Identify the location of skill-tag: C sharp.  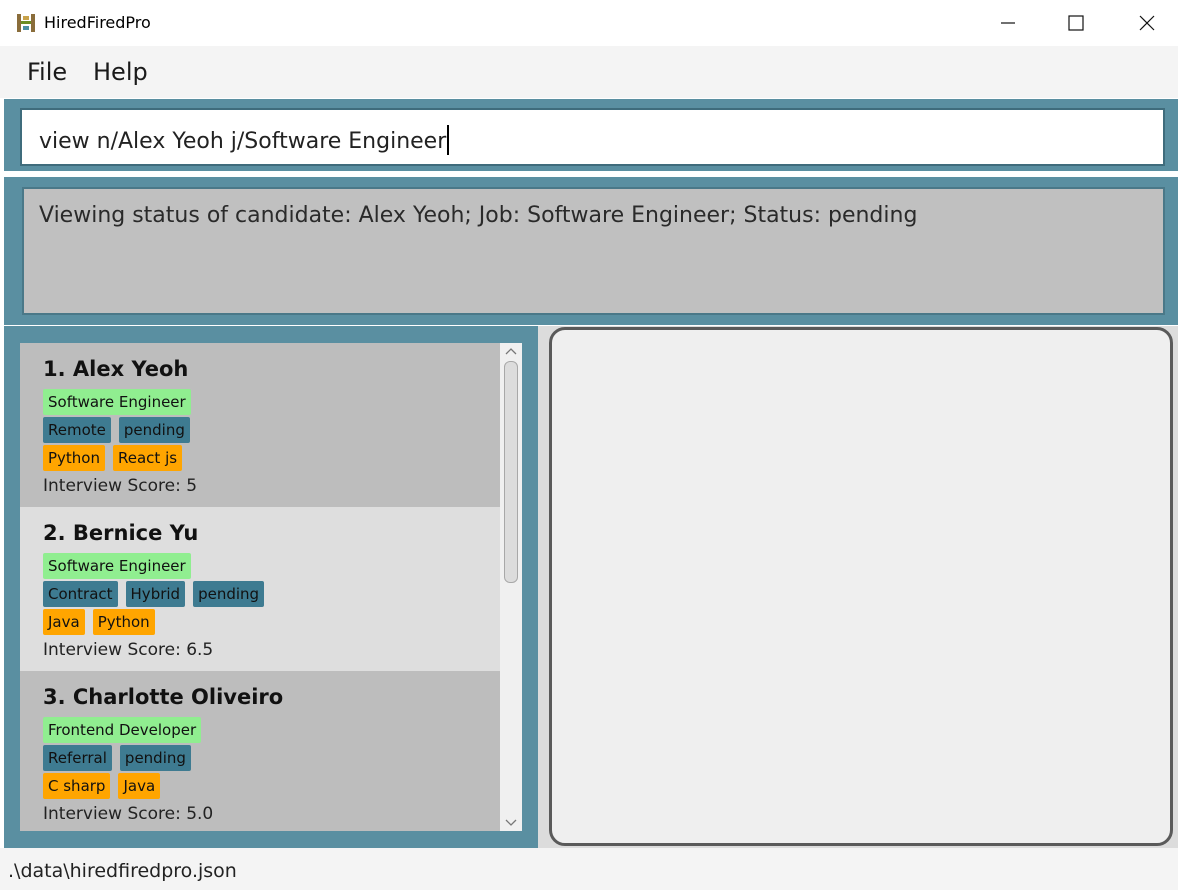
(77, 786).